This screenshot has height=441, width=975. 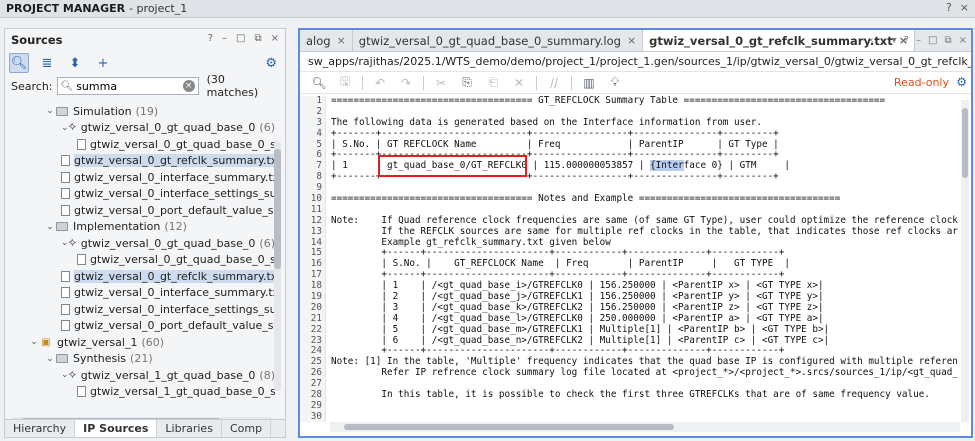 What do you see at coordinates (175, 227) in the screenshot?
I see `tree-item-count: (12)` at bounding box center [175, 227].